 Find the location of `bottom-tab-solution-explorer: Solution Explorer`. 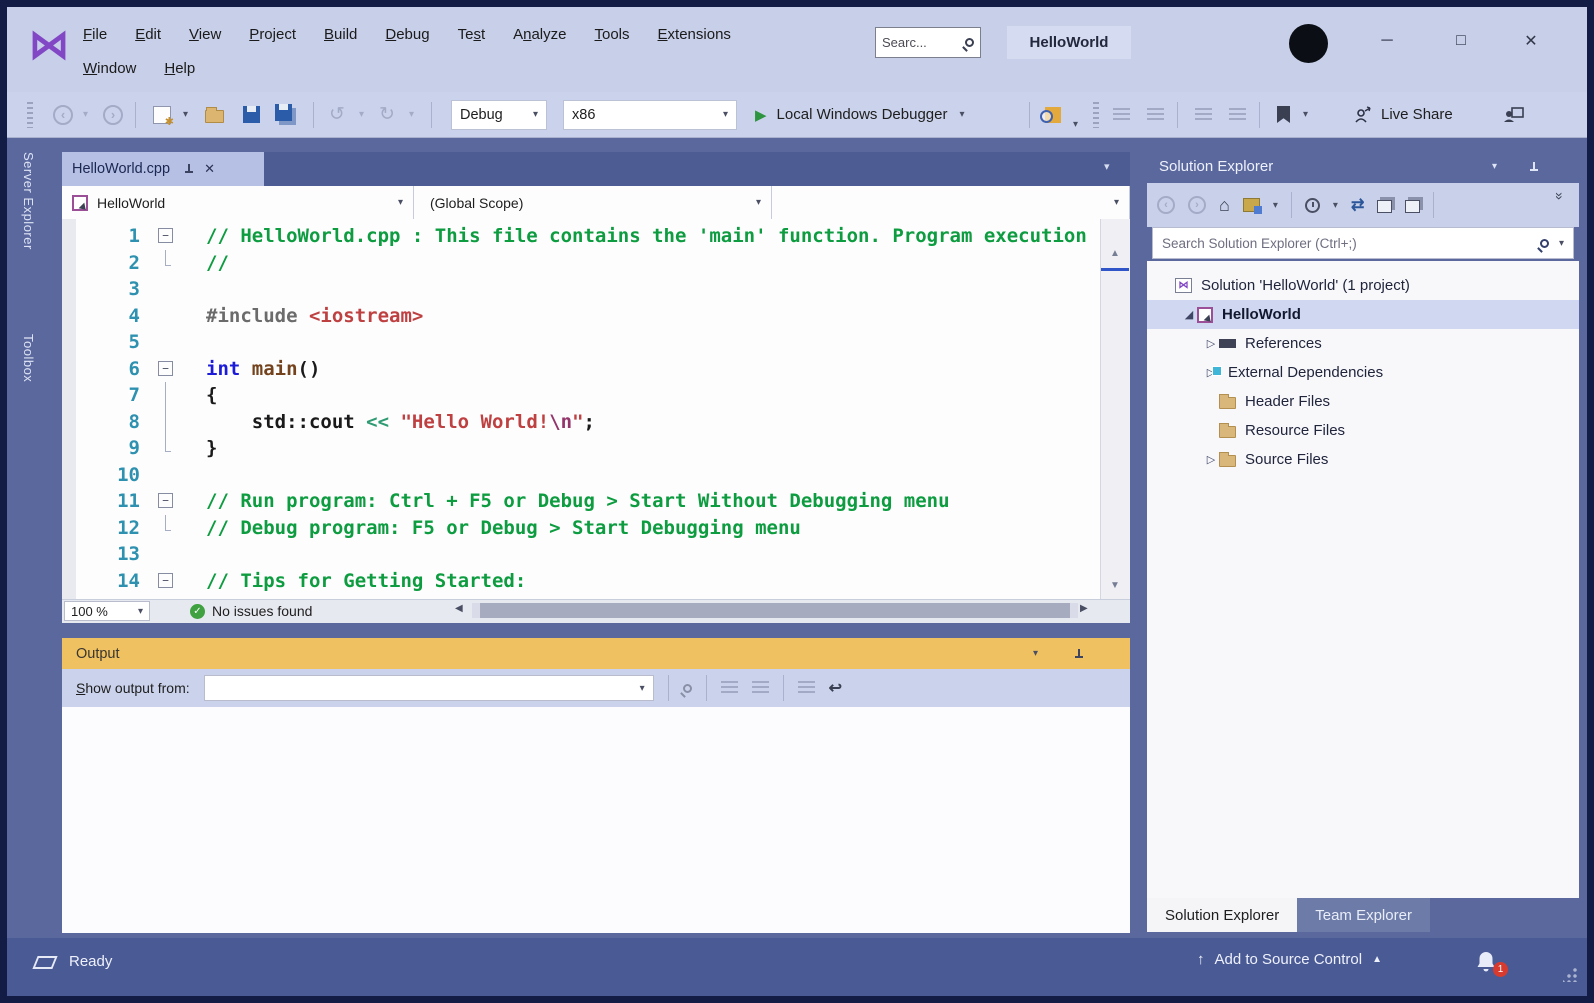

bottom-tab-solution-explorer: Solution Explorer is located at coordinates (1222, 915).